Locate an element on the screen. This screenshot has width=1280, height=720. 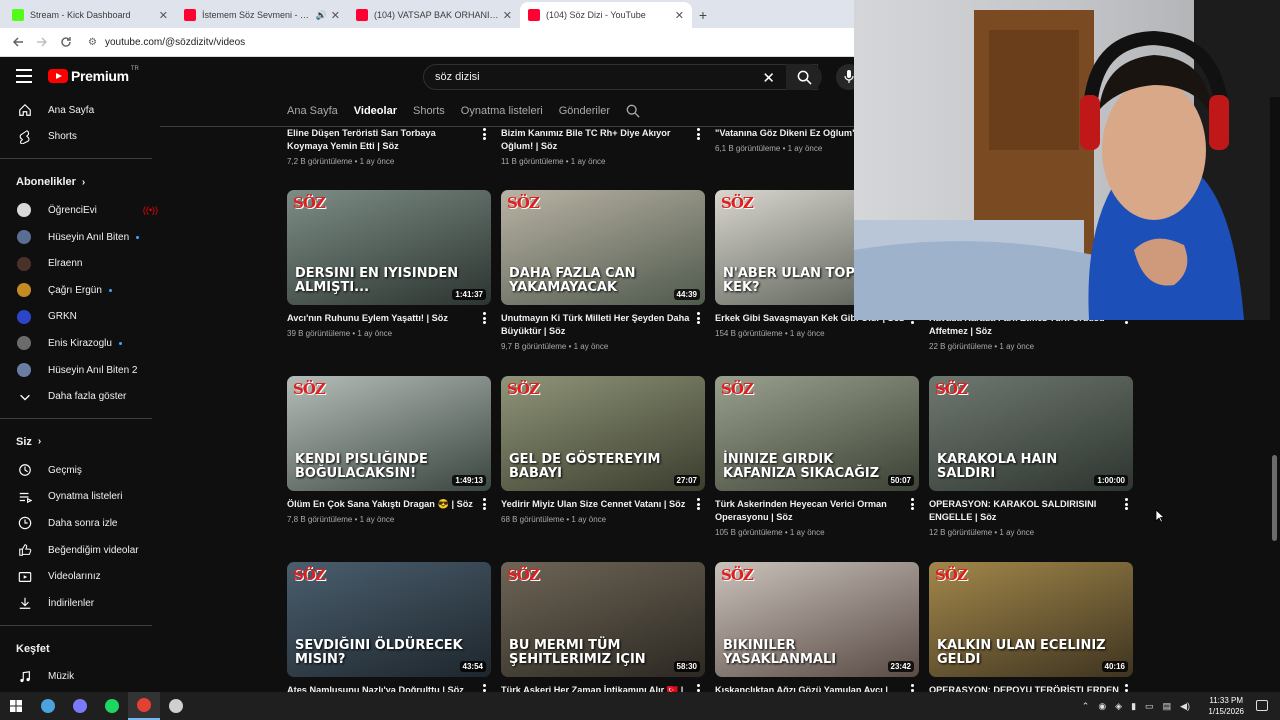
sidebar-item: Geçmiş is located at coordinates (80, 470).